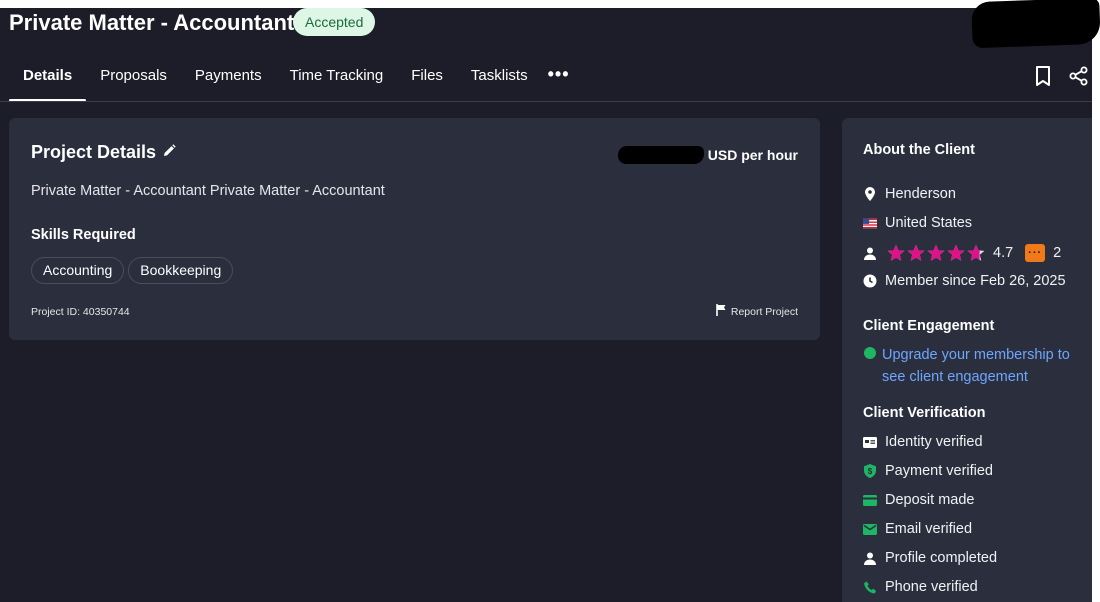 The height and width of the screenshot is (602, 1100). What do you see at coordinates (94, 152) in the screenshot?
I see `project-details-title: Project Details` at bounding box center [94, 152].